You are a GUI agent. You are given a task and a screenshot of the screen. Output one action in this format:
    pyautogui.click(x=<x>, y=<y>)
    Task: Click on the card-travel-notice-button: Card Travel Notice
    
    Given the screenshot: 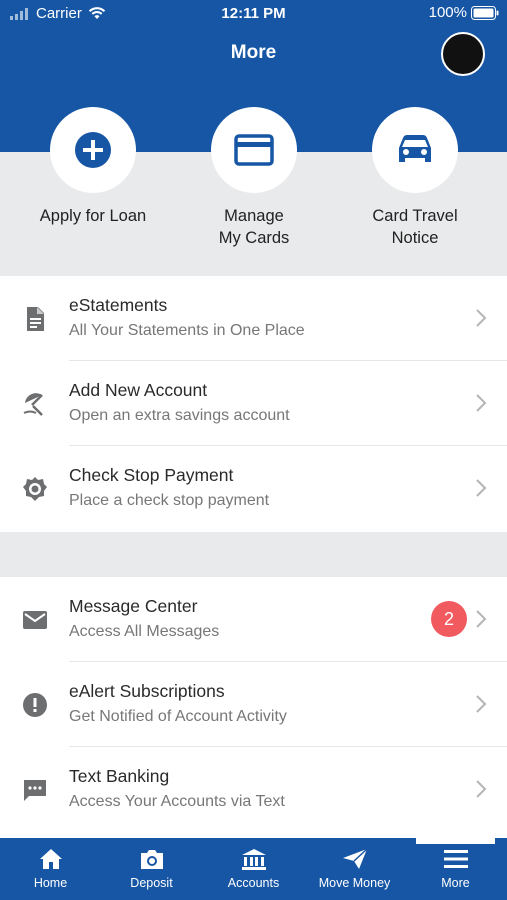 What is the action you would take?
    pyautogui.click(x=415, y=178)
    